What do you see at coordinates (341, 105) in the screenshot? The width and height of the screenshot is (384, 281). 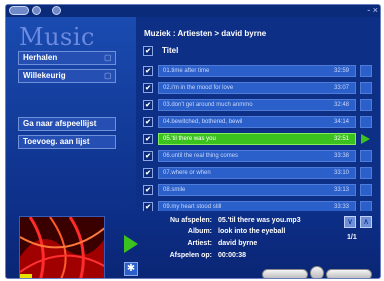 I see `track-duration: 32:48` at bounding box center [341, 105].